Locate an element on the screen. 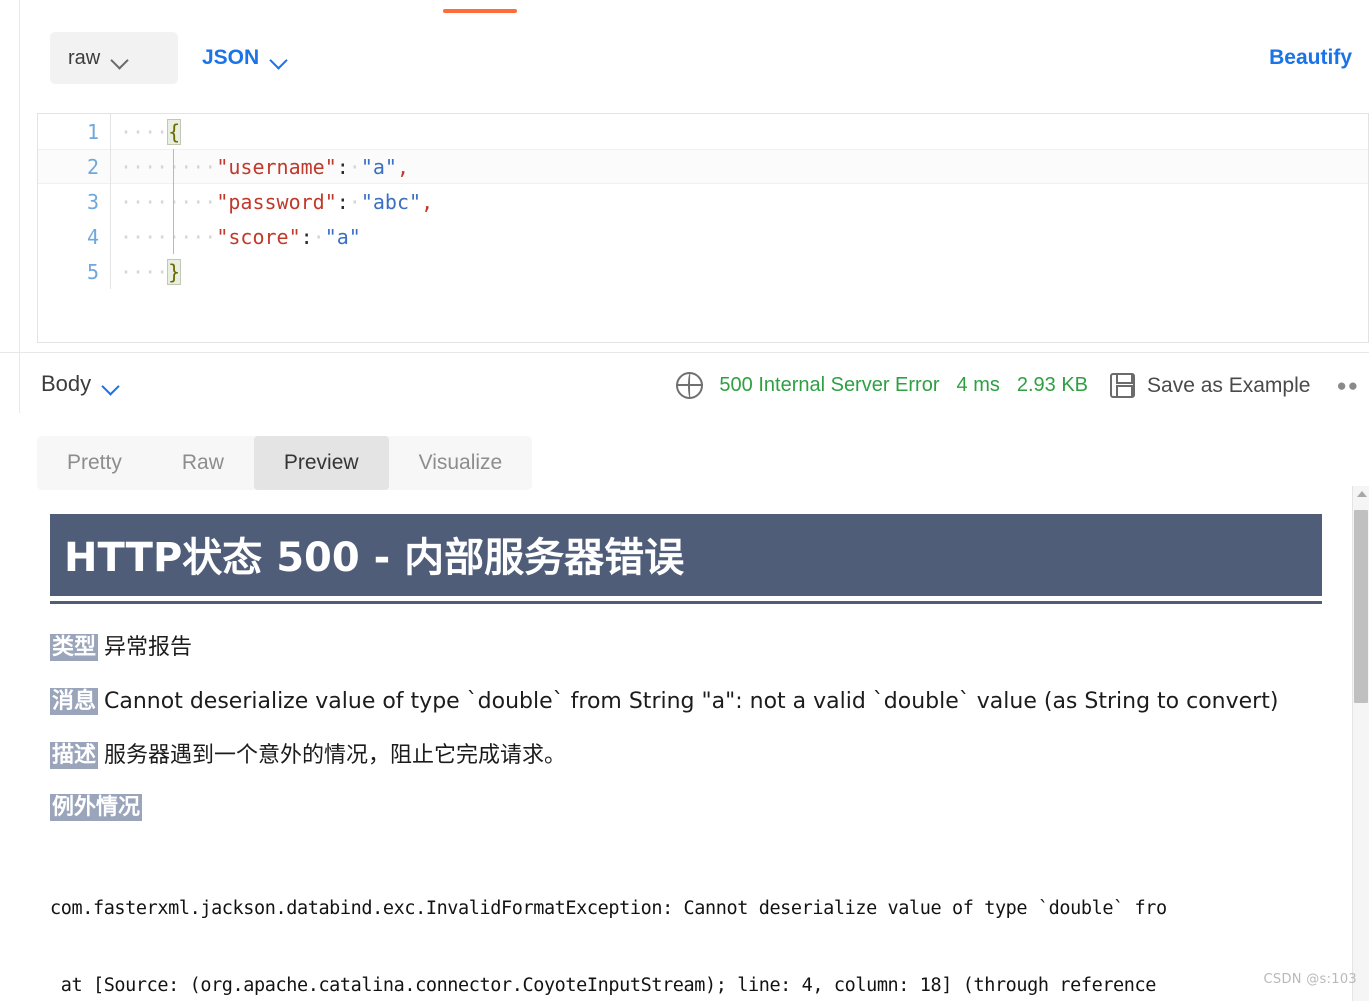 Image resolution: width=1369 pixels, height=1001 pixels. error-row-type: 类型 异常报告 is located at coordinates (121, 645).